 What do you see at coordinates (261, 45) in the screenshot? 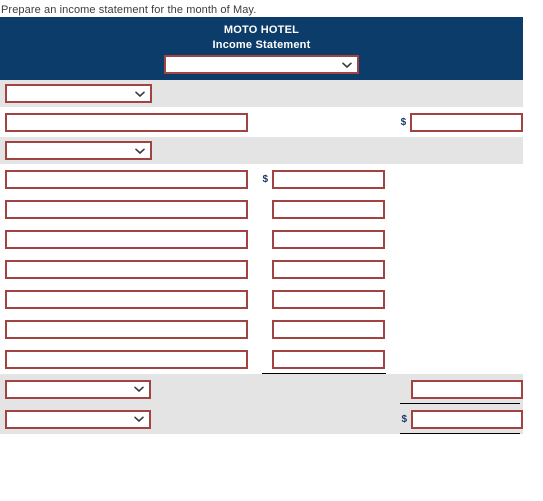
I see `statement-title: Income Statement` at bounding box center [261, 45].